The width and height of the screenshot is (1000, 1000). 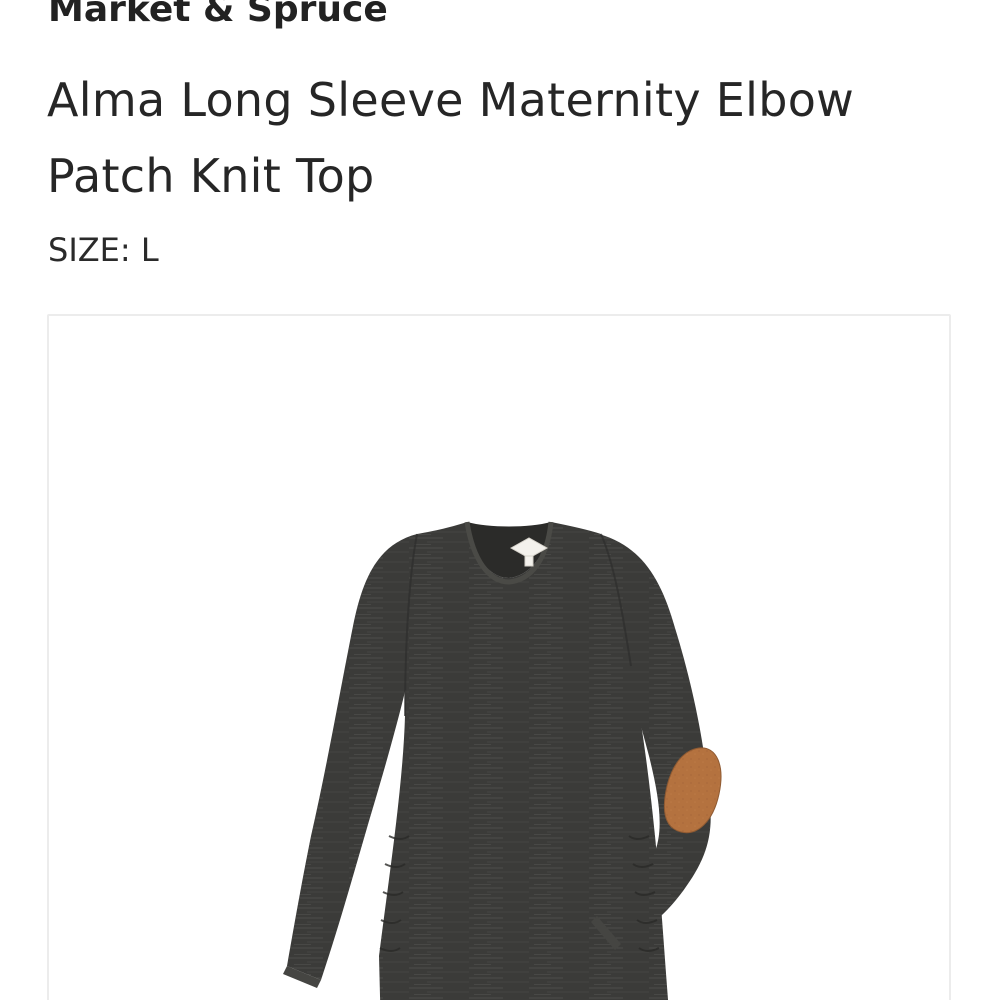 I want to click on brand-name: Market & Spruce, so click(x=218, y=15).